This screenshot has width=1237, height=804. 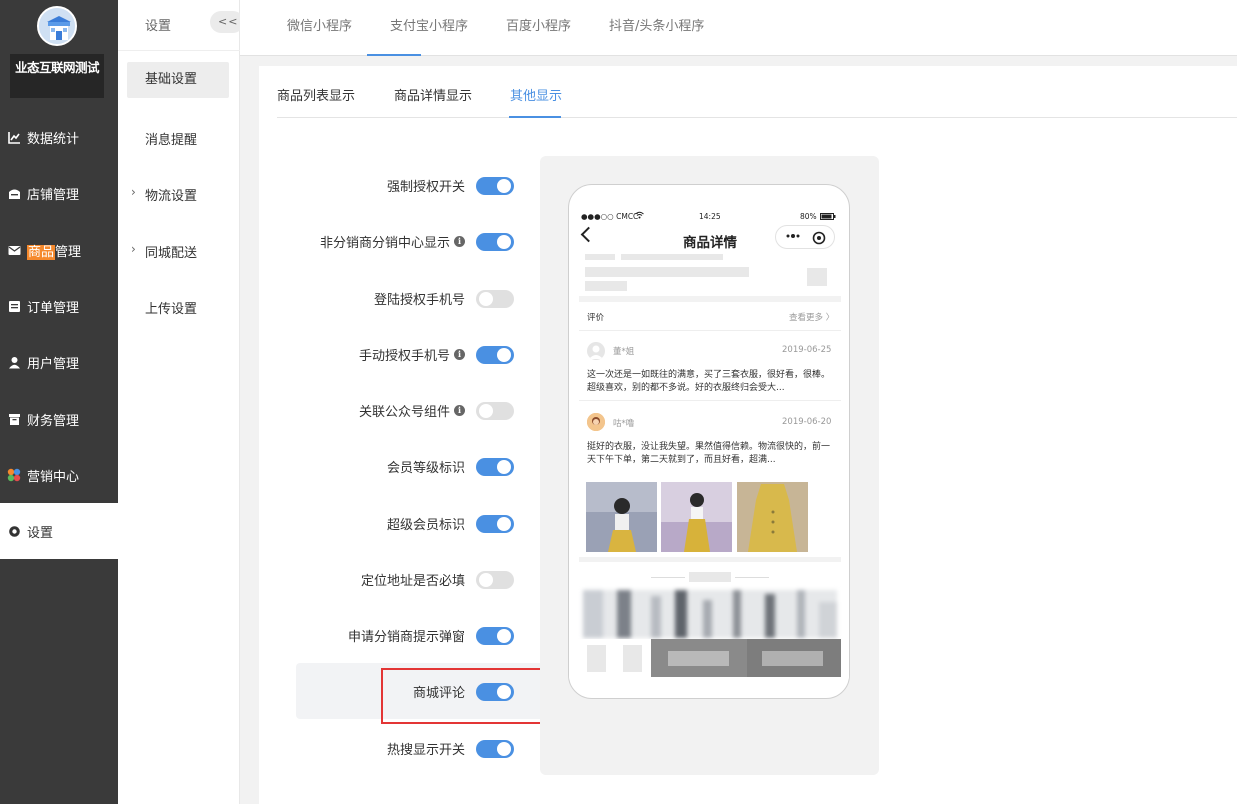 What do you see at coordinates (596, 318) in the screenshot?
I see `reviews-label: 评价` at bounding box center [596, 318].